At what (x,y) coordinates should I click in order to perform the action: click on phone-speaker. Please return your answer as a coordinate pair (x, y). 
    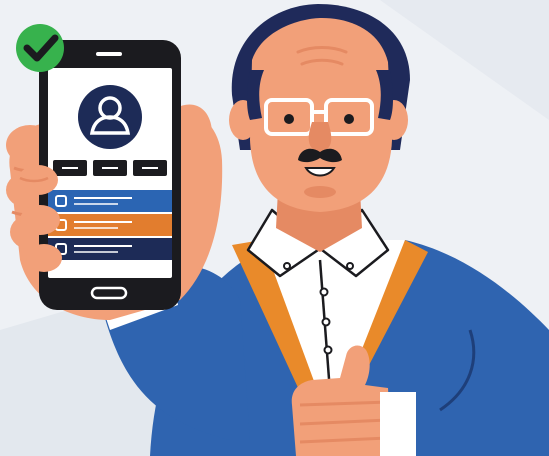
    Looking at the image, I should click on (109, 54).